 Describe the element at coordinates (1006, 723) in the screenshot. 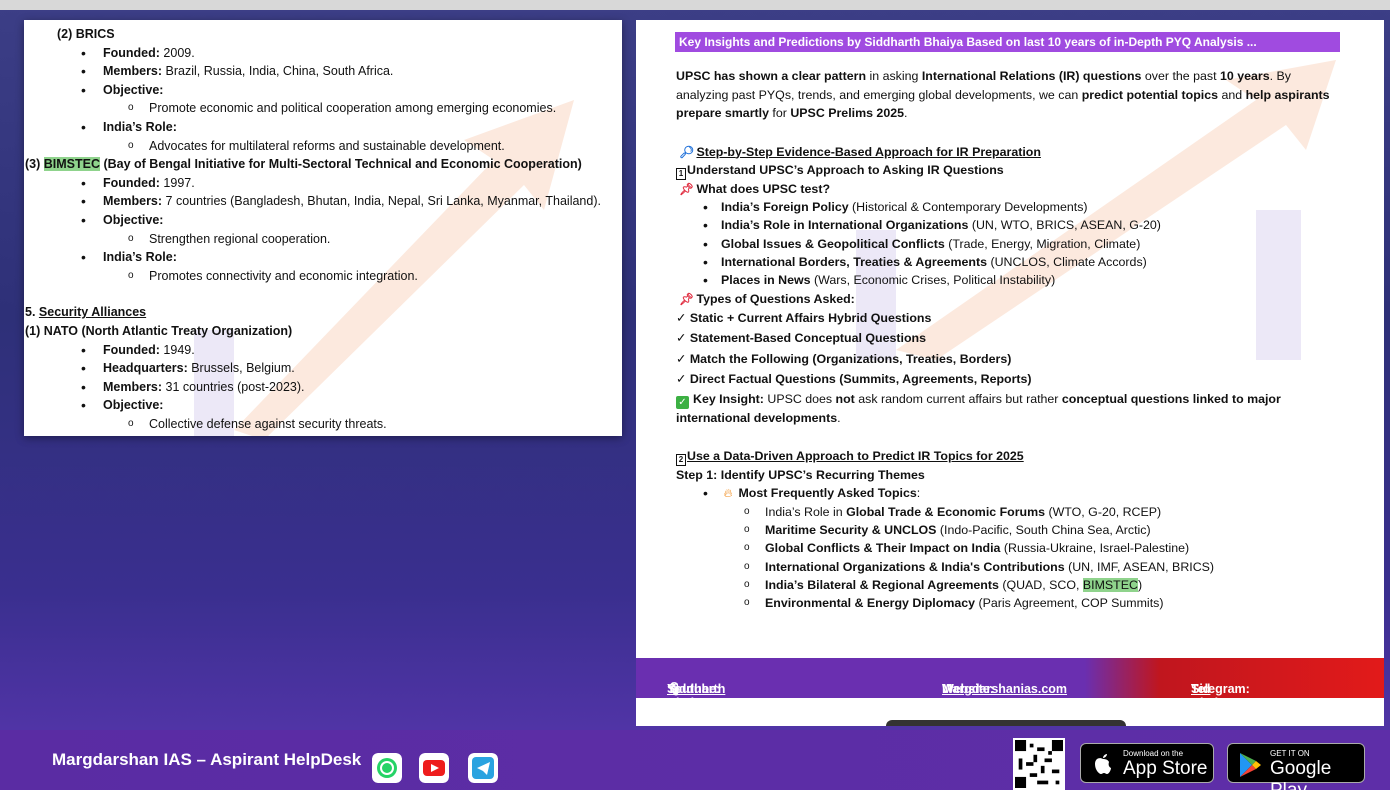

I see `page-handle` at that location.